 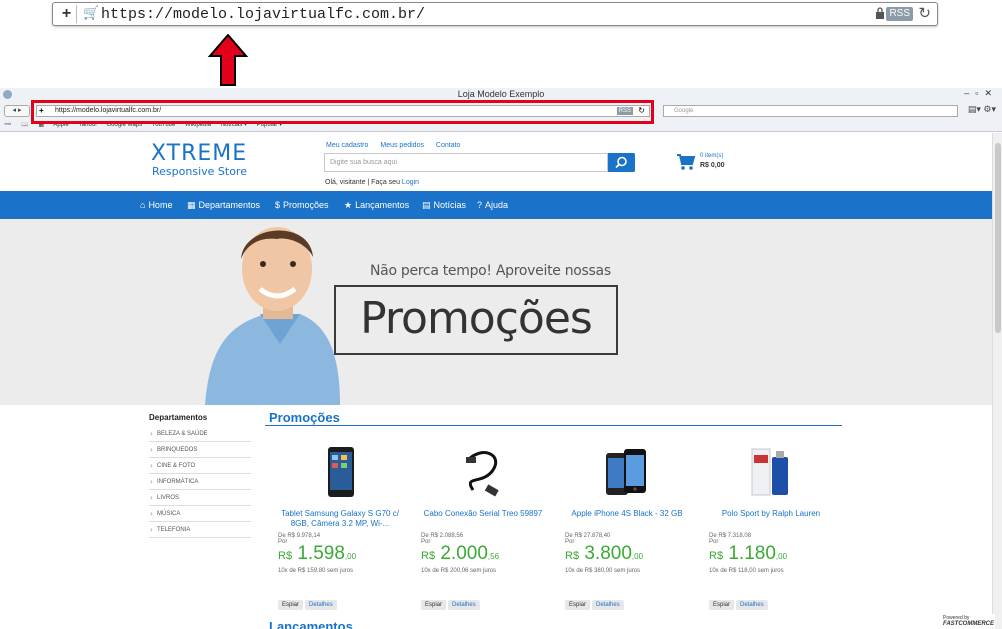 I want to click on scrollbar-thumb, so click(x=998, y=238).